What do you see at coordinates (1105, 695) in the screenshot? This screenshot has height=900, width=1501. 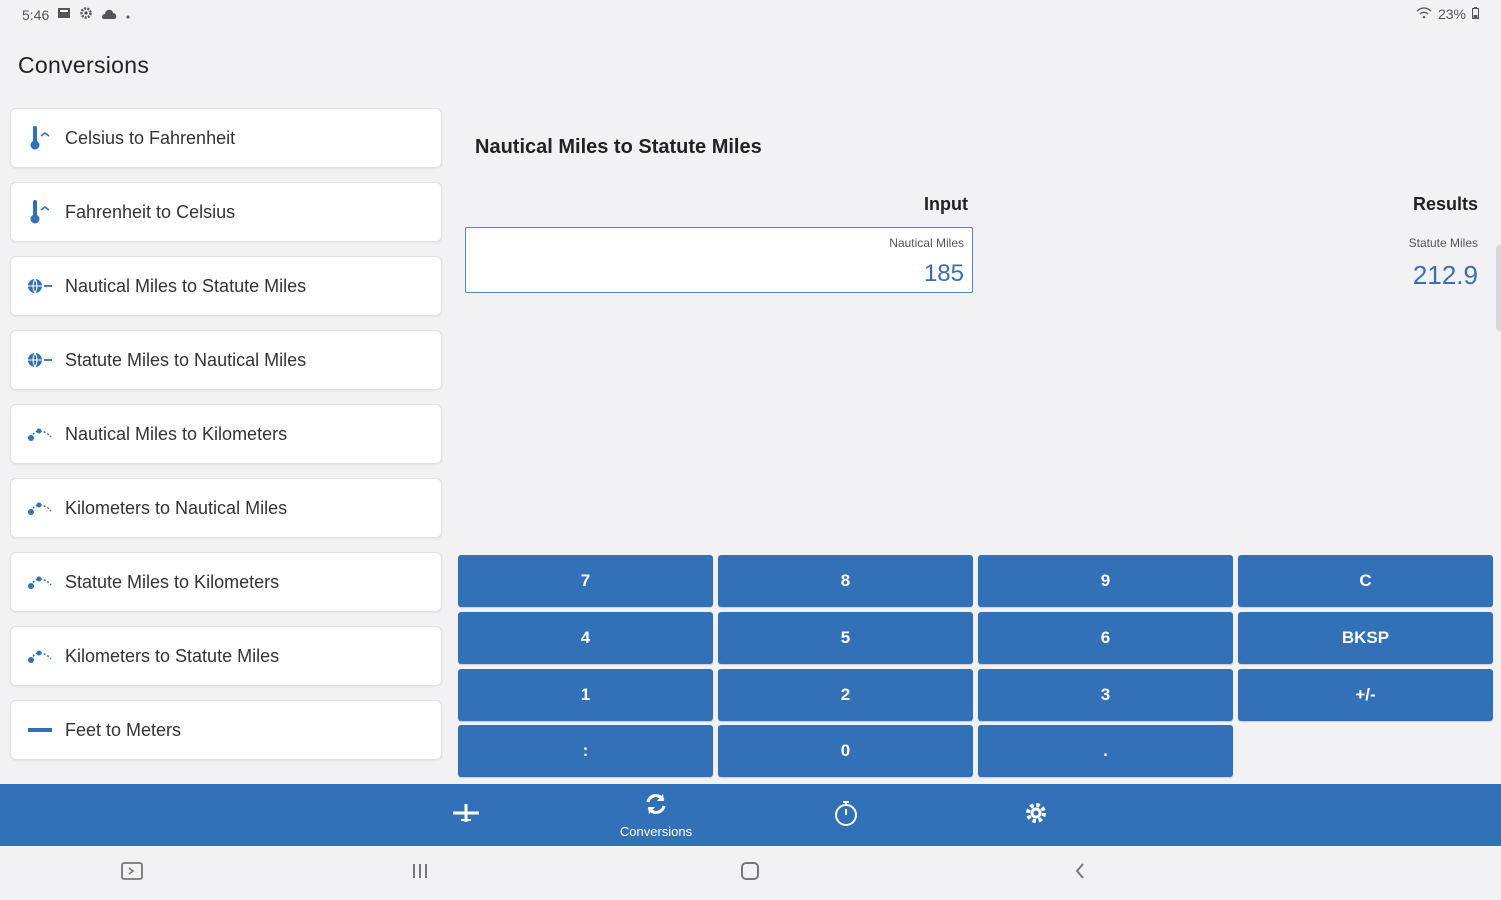 I see `key-3: 3` at bounding box center [1105, 695].